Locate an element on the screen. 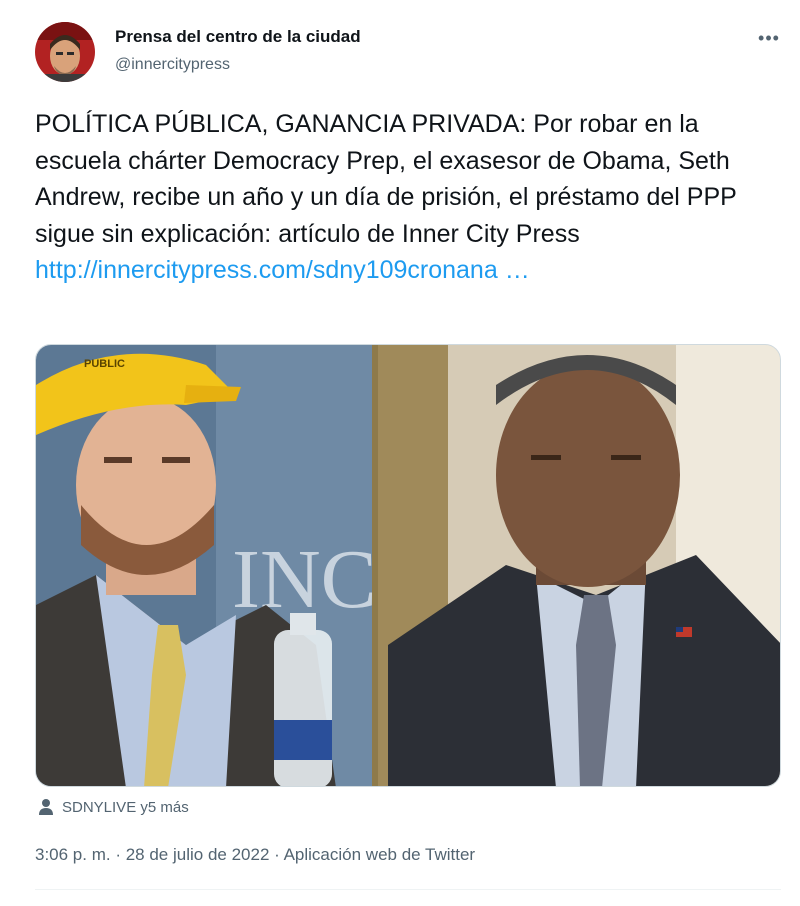  tagged-users-text: SDNYLIVE y5 más is located at coordinates (125, 807).